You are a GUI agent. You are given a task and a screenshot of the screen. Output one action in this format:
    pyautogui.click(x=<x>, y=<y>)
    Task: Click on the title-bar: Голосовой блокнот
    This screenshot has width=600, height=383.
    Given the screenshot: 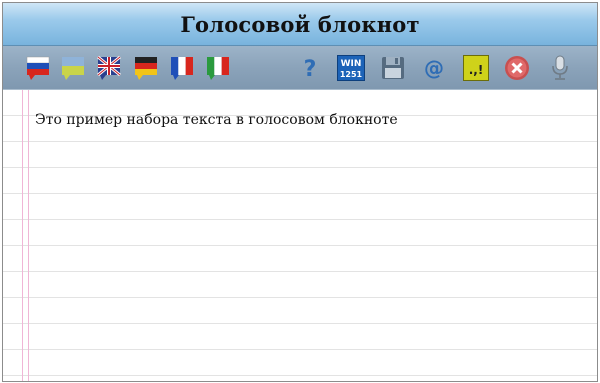 What is the action you would take?
    pyautogui.click(x=300, y=24)
    